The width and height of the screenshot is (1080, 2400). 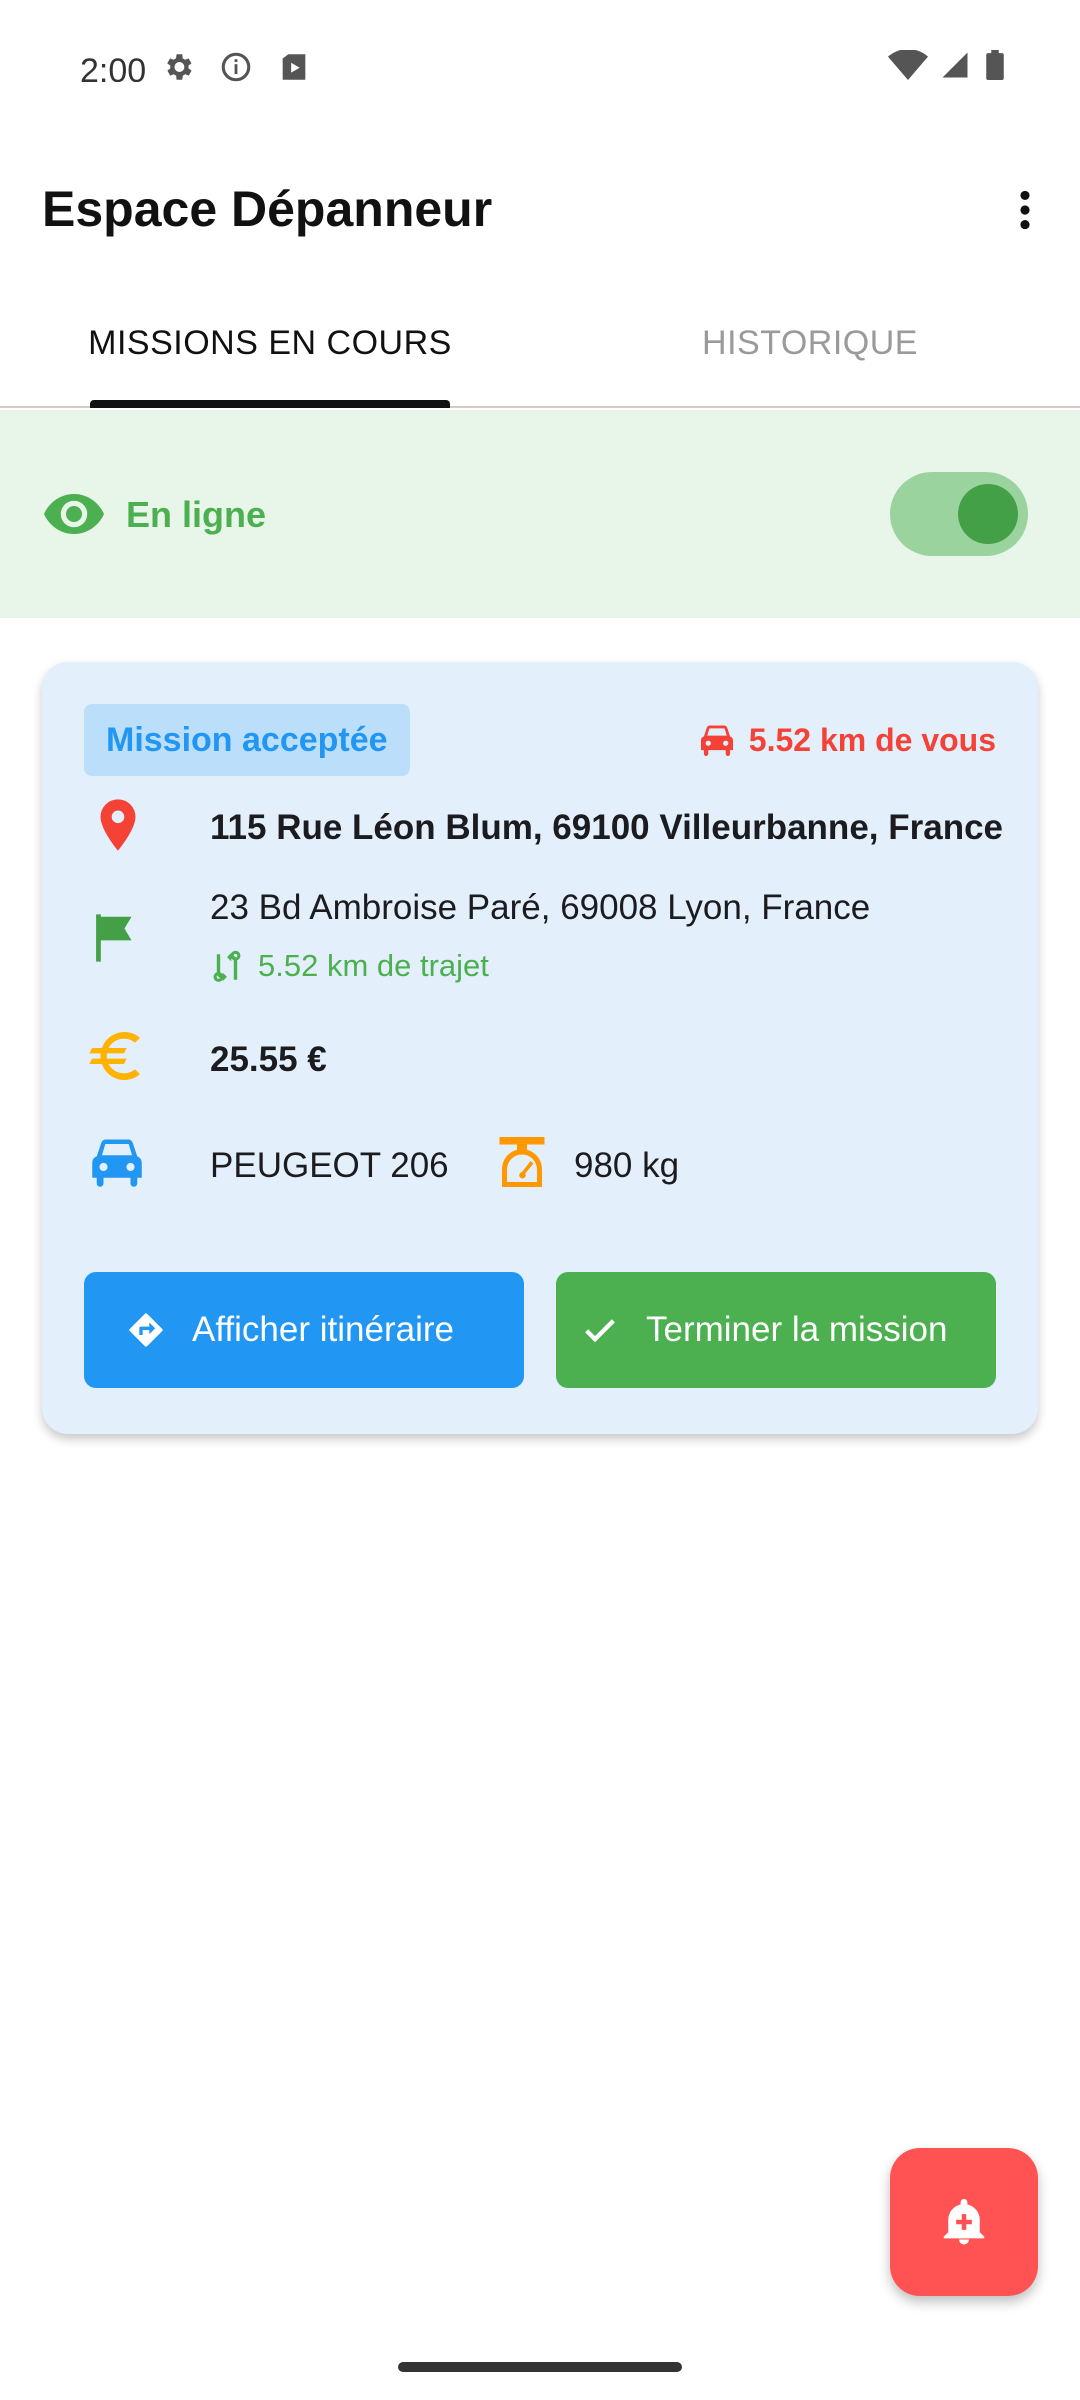 What do you see at coordinates (600, 1331) in the screenshot?
I see `check-icon` at bounding box center [600, 1331].